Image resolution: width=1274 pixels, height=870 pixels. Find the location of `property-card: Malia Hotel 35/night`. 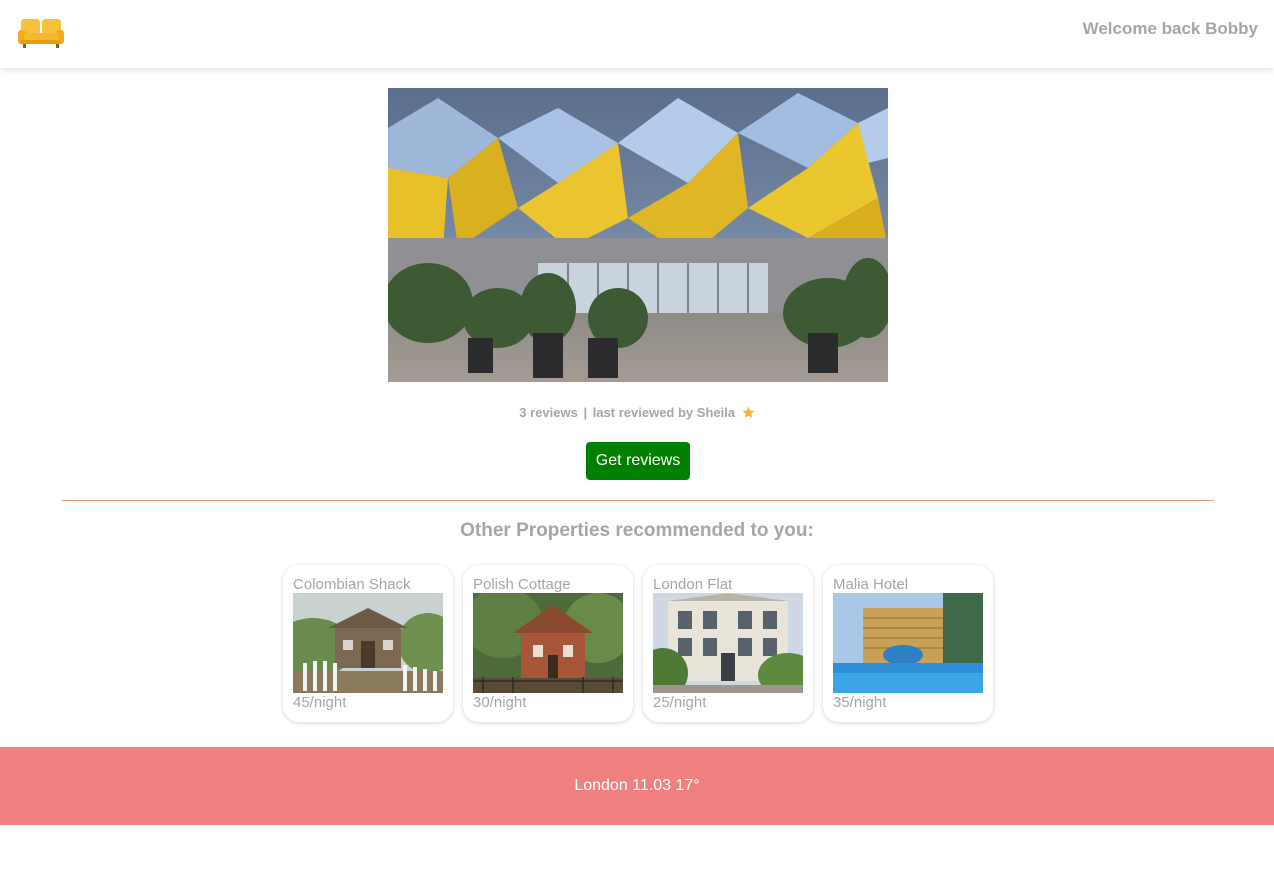

property-card: Malia Hotel 35/night is located at coordinates (908, 643).